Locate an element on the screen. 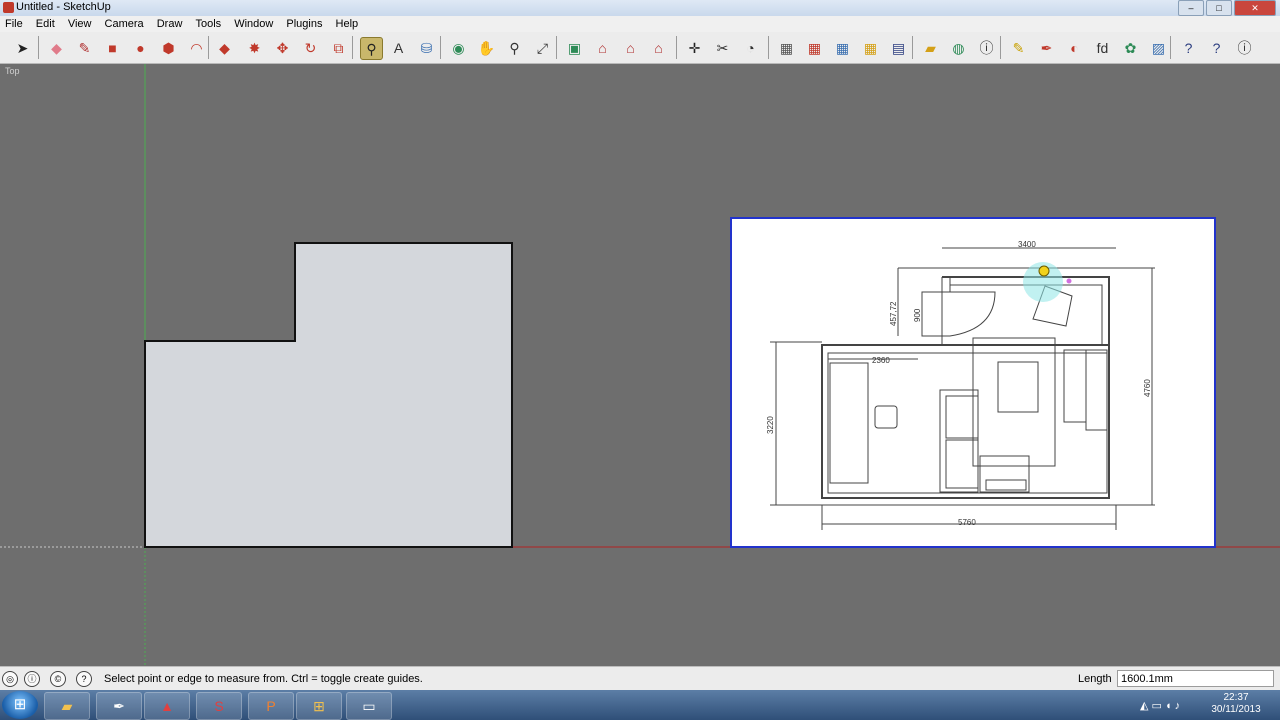  paint-bucket-icon: ⛁ is located at coordinates (426, 47).